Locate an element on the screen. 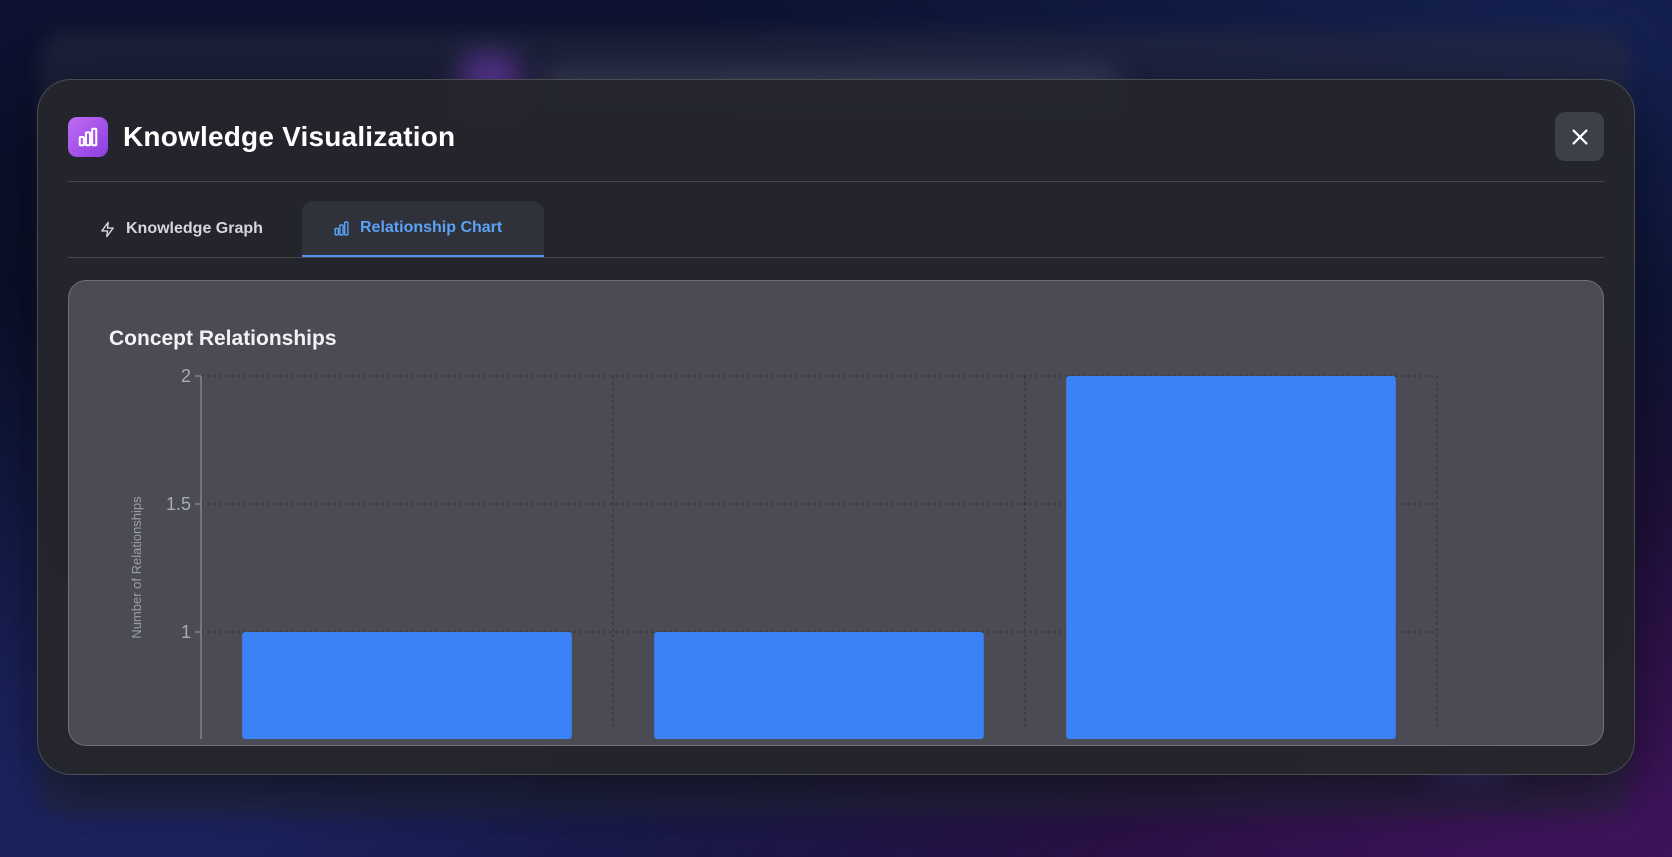  y-tick-label: 1 is located at coordinates (186, 632).